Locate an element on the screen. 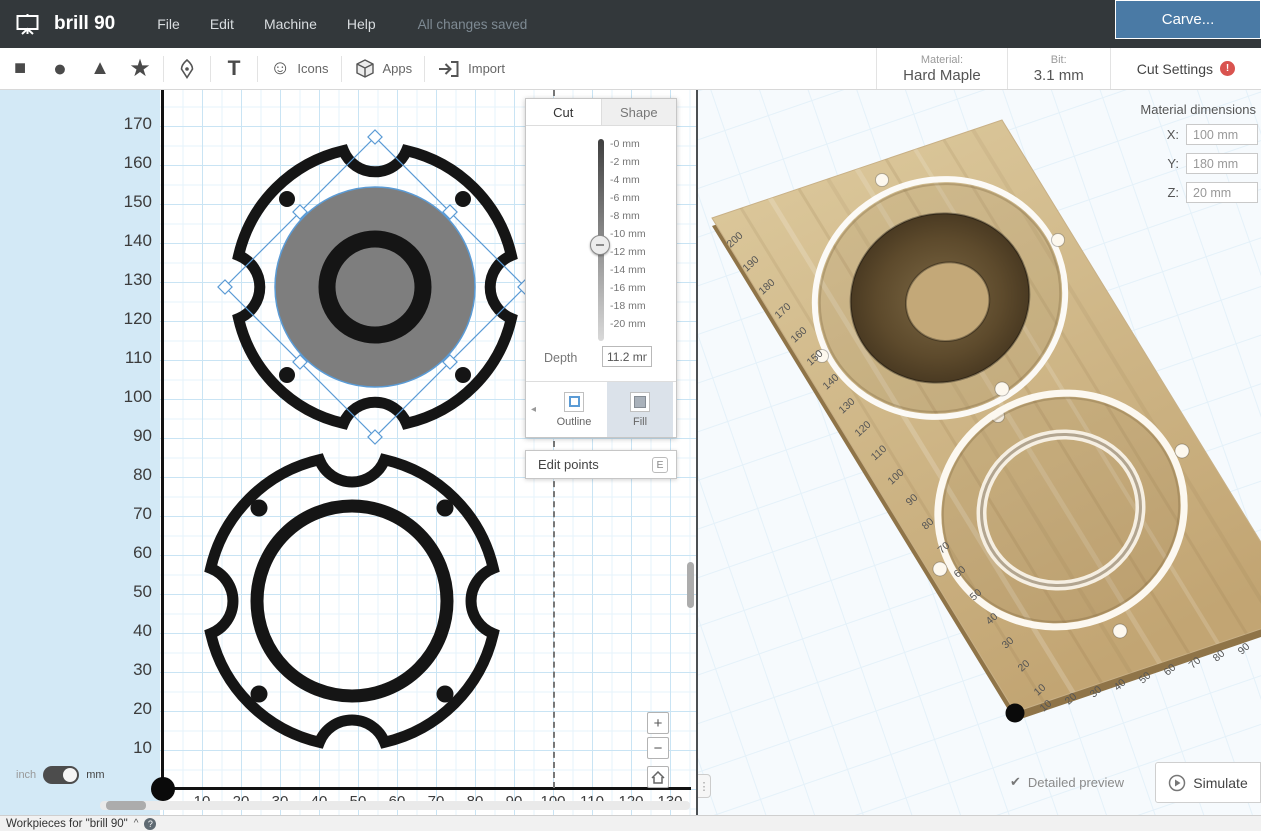 The height and width of the screenshot is (831, 1261). apps-label: Apps is located at coordinates (397, 68).